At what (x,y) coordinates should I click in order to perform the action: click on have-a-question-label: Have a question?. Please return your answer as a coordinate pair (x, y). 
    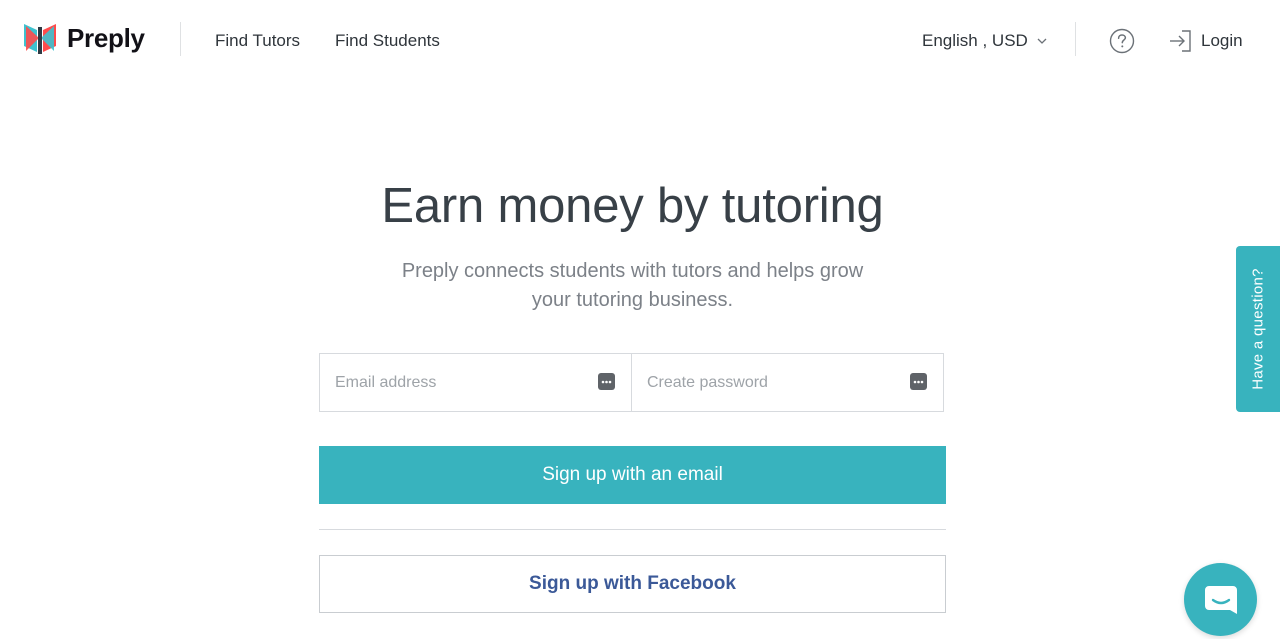
    Looking at the image, I should click on (1258, 329).